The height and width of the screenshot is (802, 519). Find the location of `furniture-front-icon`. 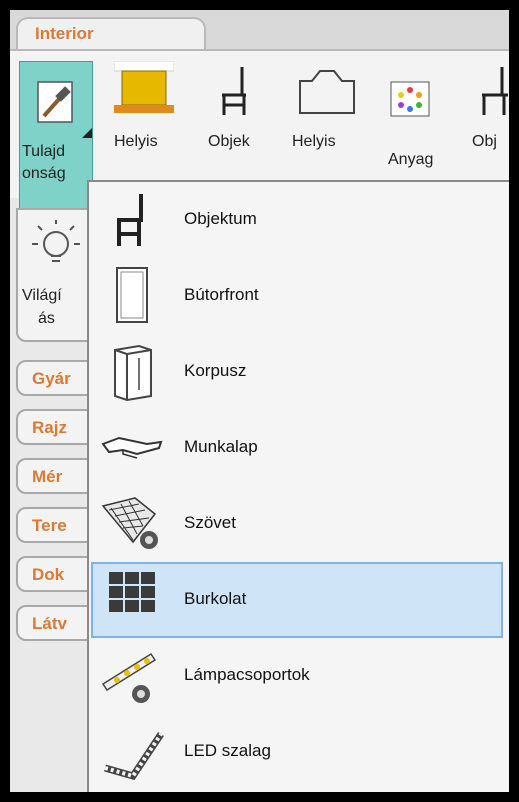

furniture-front-icon is located at coordinates (132, 295).